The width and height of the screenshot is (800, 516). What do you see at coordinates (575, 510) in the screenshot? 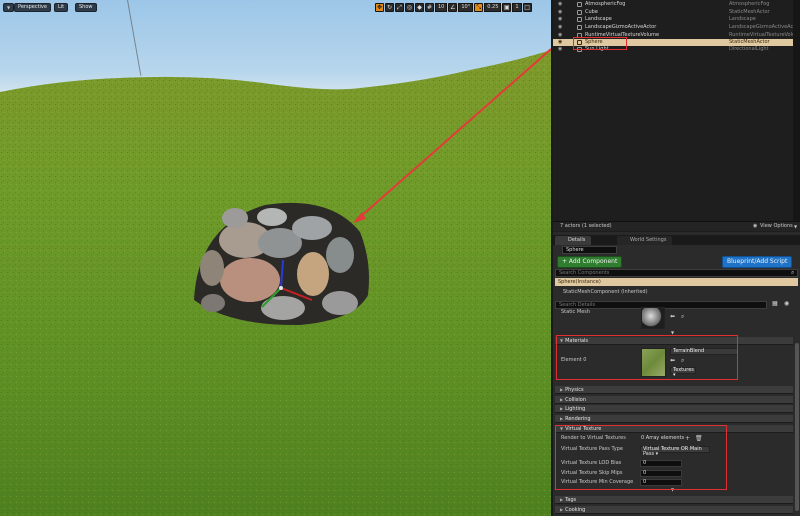
I see `cooking-section-label: Cooking` at bounding box center [575, 510].